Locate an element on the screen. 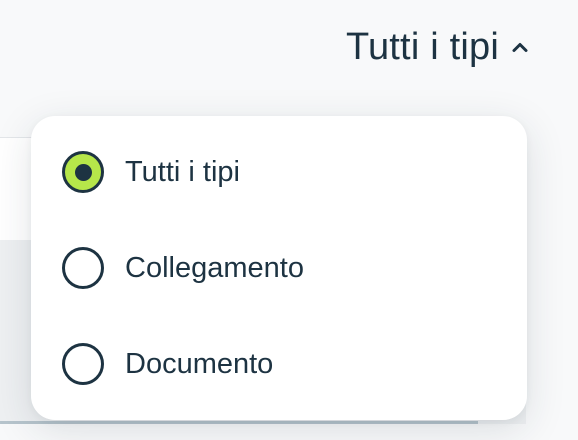 The height and width of the screenshot is (440, 578). option-collegamento: Collegamento is located at coordinates (183, 268).